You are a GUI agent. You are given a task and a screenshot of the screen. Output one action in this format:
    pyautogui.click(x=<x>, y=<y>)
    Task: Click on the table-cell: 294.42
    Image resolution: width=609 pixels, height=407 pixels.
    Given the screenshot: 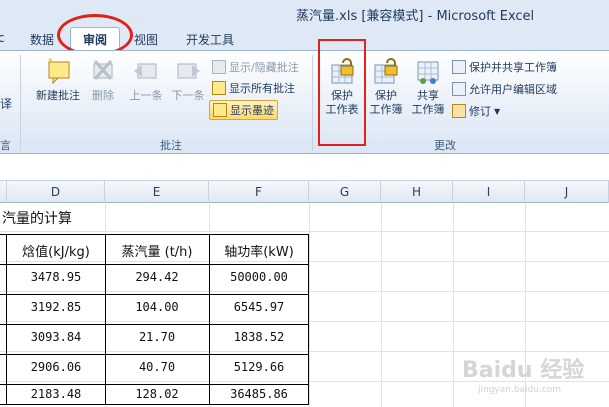 What is the action you would take?
    pyautogui.click(x=157, y=277)
    